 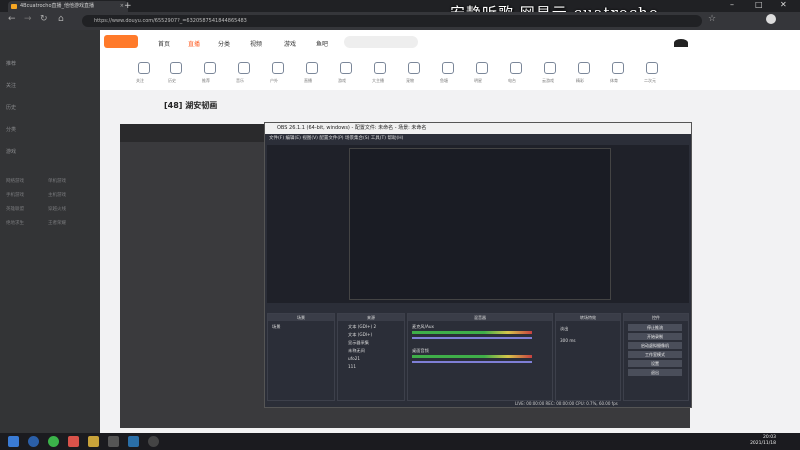 I want to click on recommend-icon, so click(x=210, y=68).